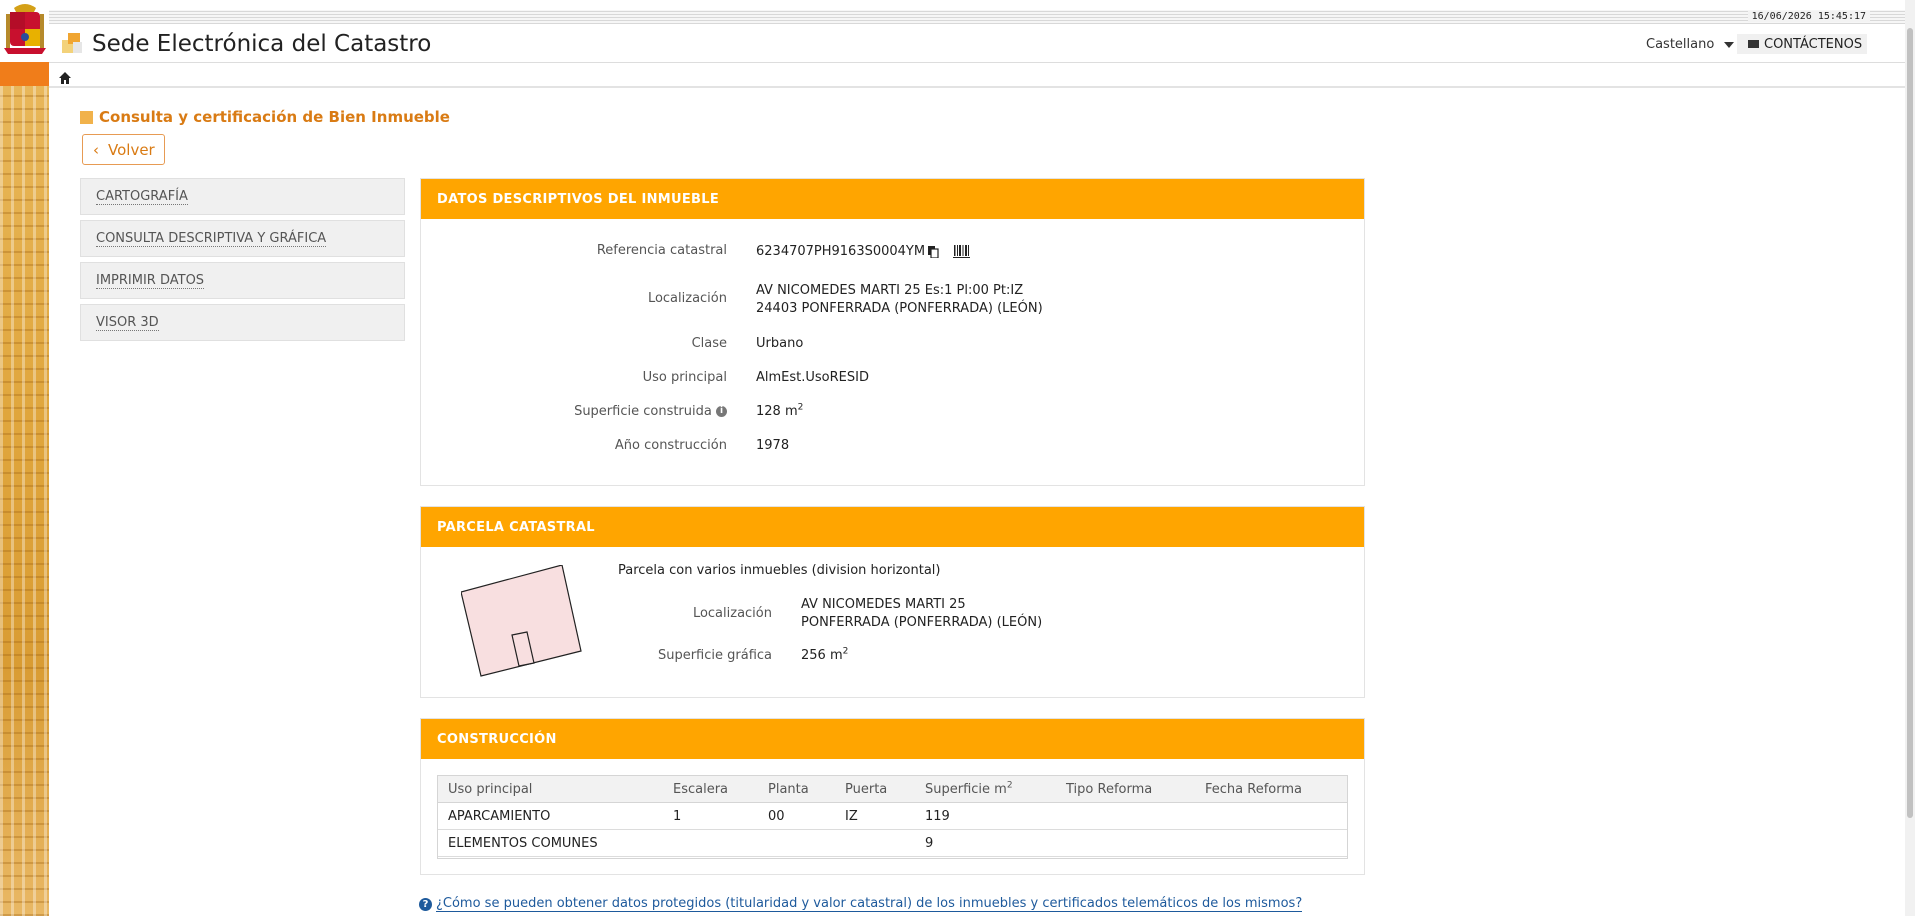 This screenshot has width=1915, height=916. What do you see at coordinates (1813, 44) in the screenshot?
I see `contact-label: CONTÁCTENOS` at bounding box center [1813, 44].